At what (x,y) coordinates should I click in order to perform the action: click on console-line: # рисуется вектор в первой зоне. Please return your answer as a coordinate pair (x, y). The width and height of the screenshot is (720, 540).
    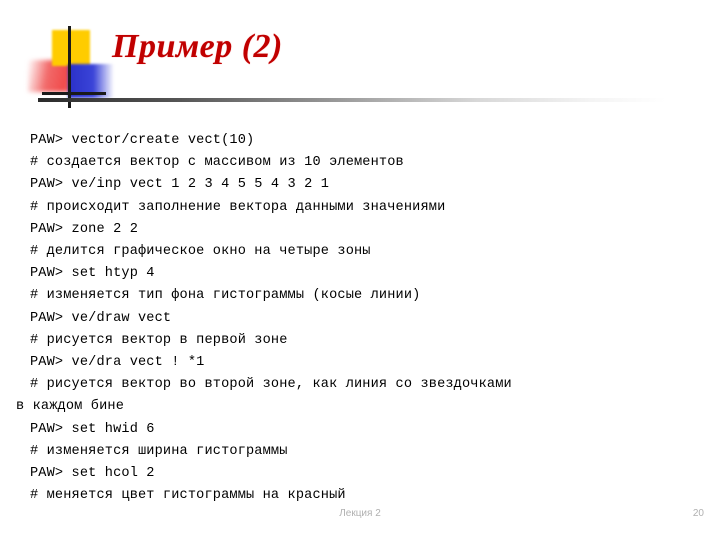
    Looking at the image, I should click on (159, 340).